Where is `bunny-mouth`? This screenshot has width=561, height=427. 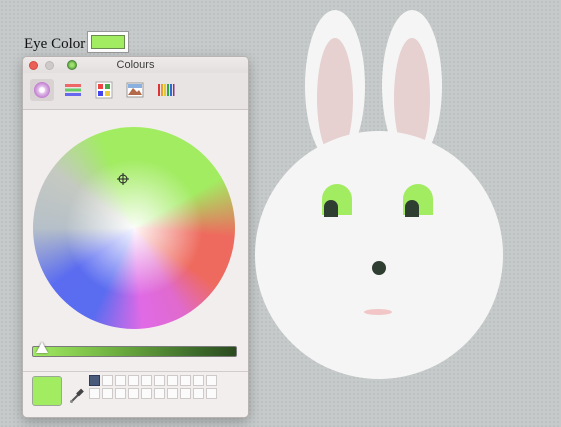 bunny-mouth is located at coordinates (378, 312).